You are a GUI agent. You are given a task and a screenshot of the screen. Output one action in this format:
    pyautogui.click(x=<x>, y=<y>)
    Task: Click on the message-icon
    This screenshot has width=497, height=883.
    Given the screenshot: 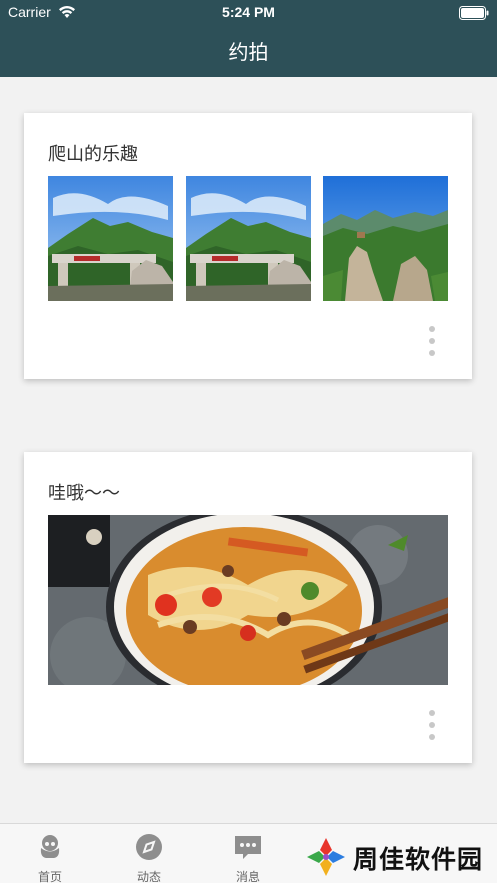 What is the action you would take?
    pyautogui.click(x=248, y=847)
    